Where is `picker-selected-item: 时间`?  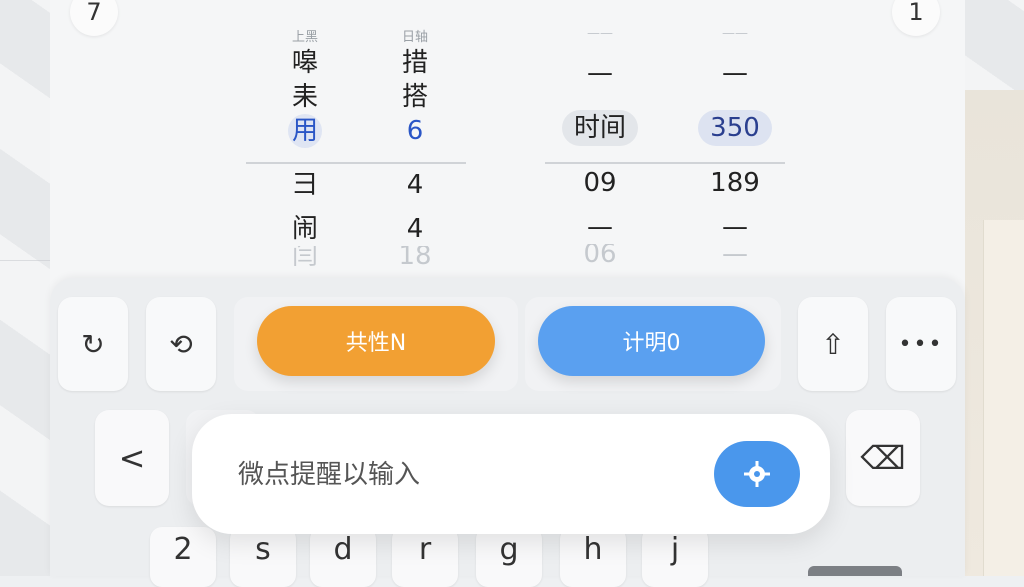 picker-selected-item: 时间 is located at coordinates (599, 128).